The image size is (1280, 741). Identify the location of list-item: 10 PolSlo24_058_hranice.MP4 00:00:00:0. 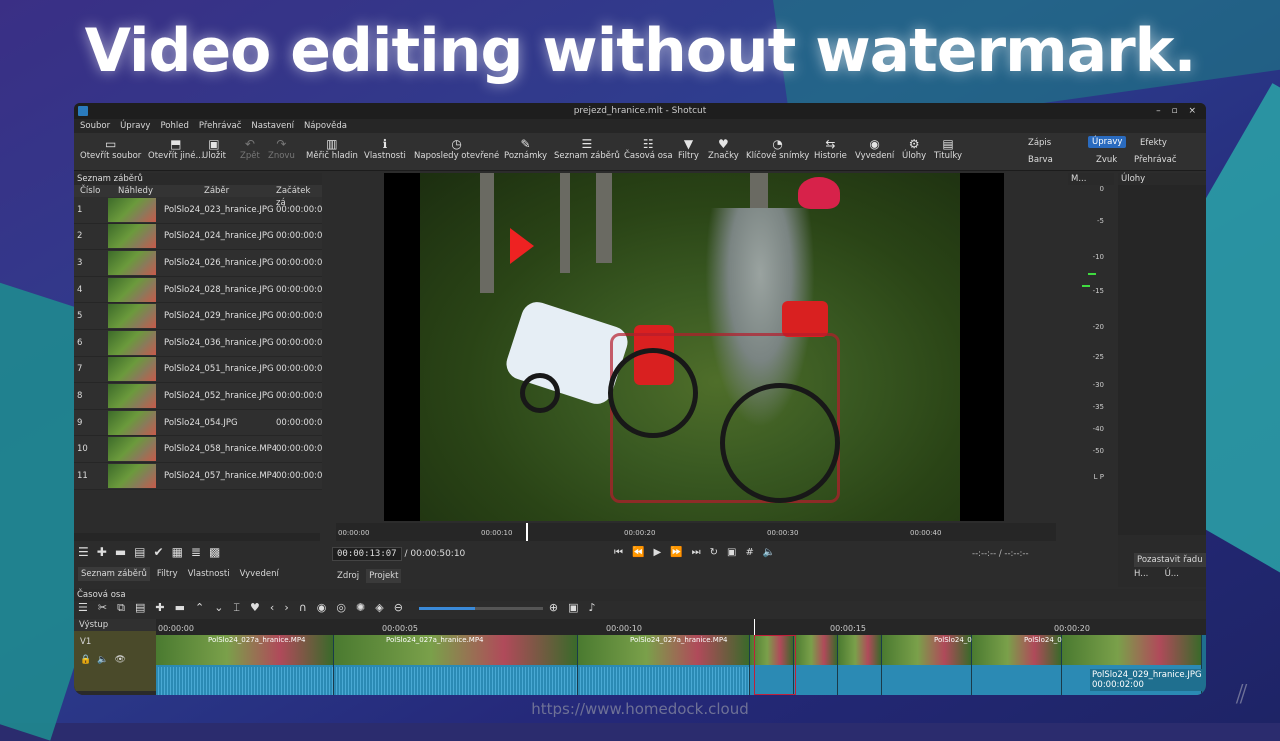
(198, 449).